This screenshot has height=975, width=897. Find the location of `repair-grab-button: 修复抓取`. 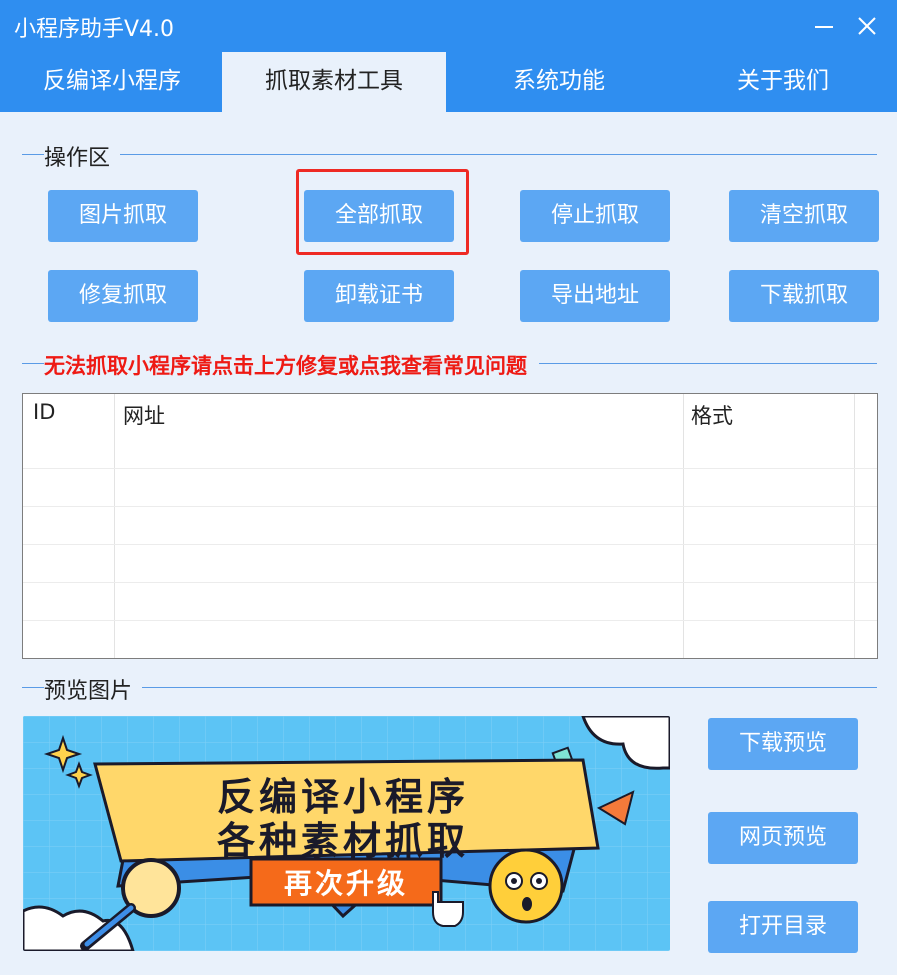

repair-grab-button: 修复抓取 is located at coordinates (123, 296).